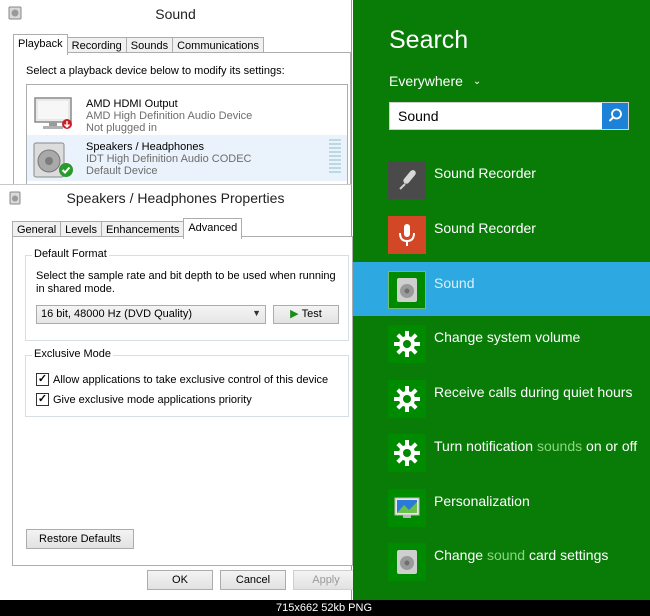 This screenshot has height=616, width=650. What do you see at coordinates (610, 446) in the screenshot?
I see `result-label-after: on or off` at bounding box center [610, 446].